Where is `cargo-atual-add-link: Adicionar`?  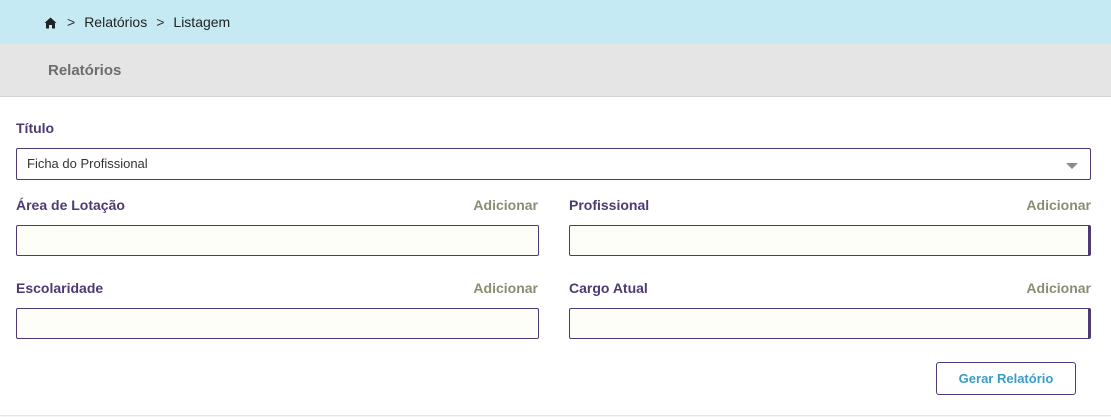
cargo-atual-add-link: Adicionar is located at coordinates (1046, 288).